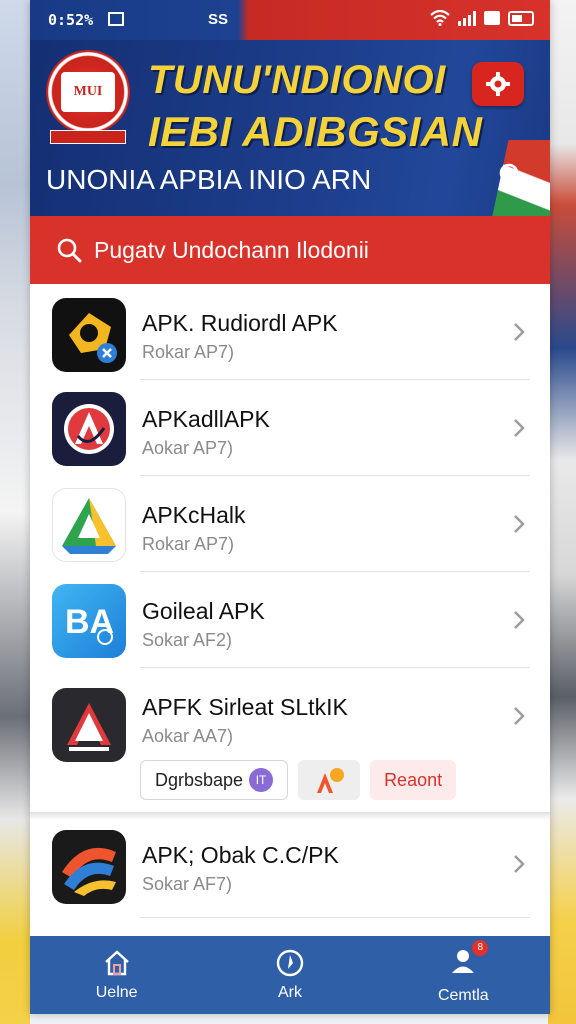  What do you see at coordinates (231, 250) in the screenshot?
I see `search-input: Pugatv Undochann Ilodonii` at bounding box center [231, 250].